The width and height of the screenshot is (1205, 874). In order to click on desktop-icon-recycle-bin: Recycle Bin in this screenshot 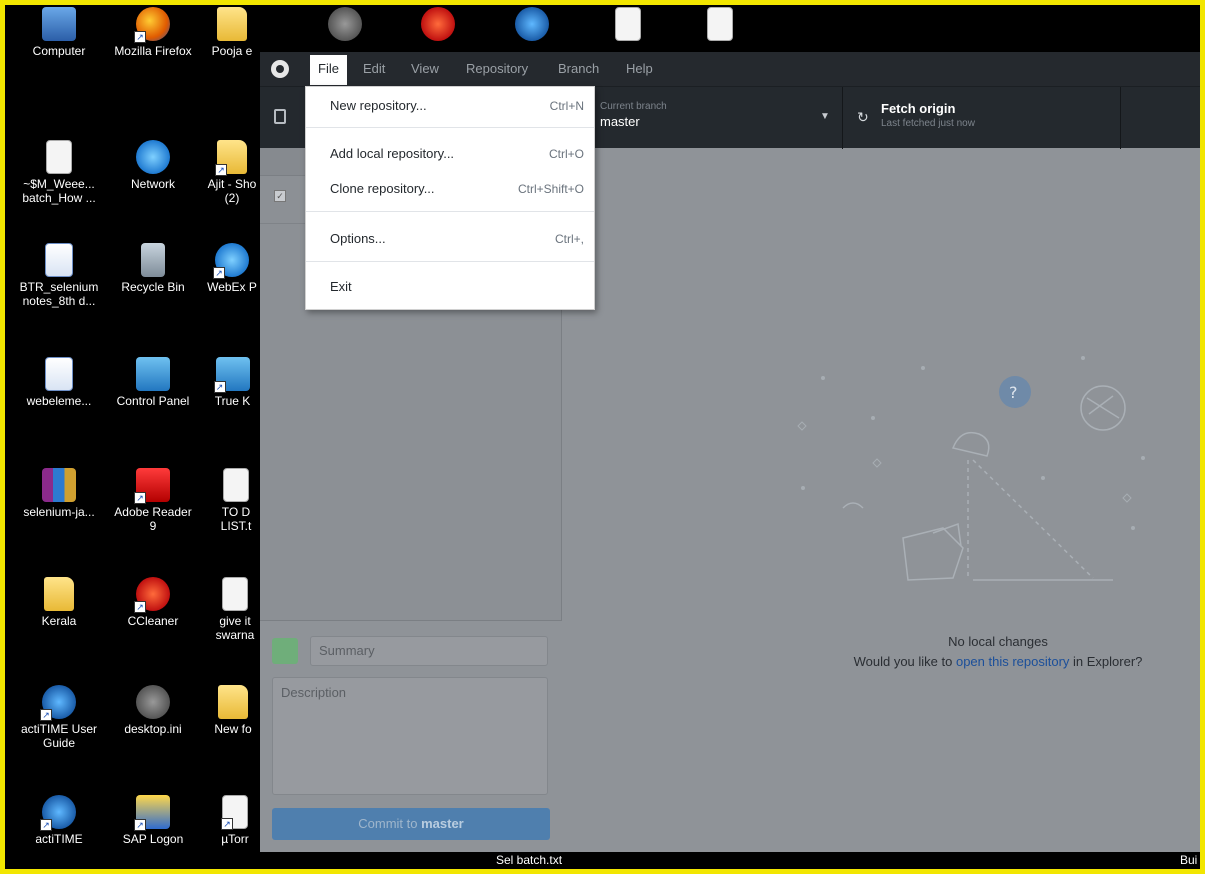, I will do `click(153, 268)`.